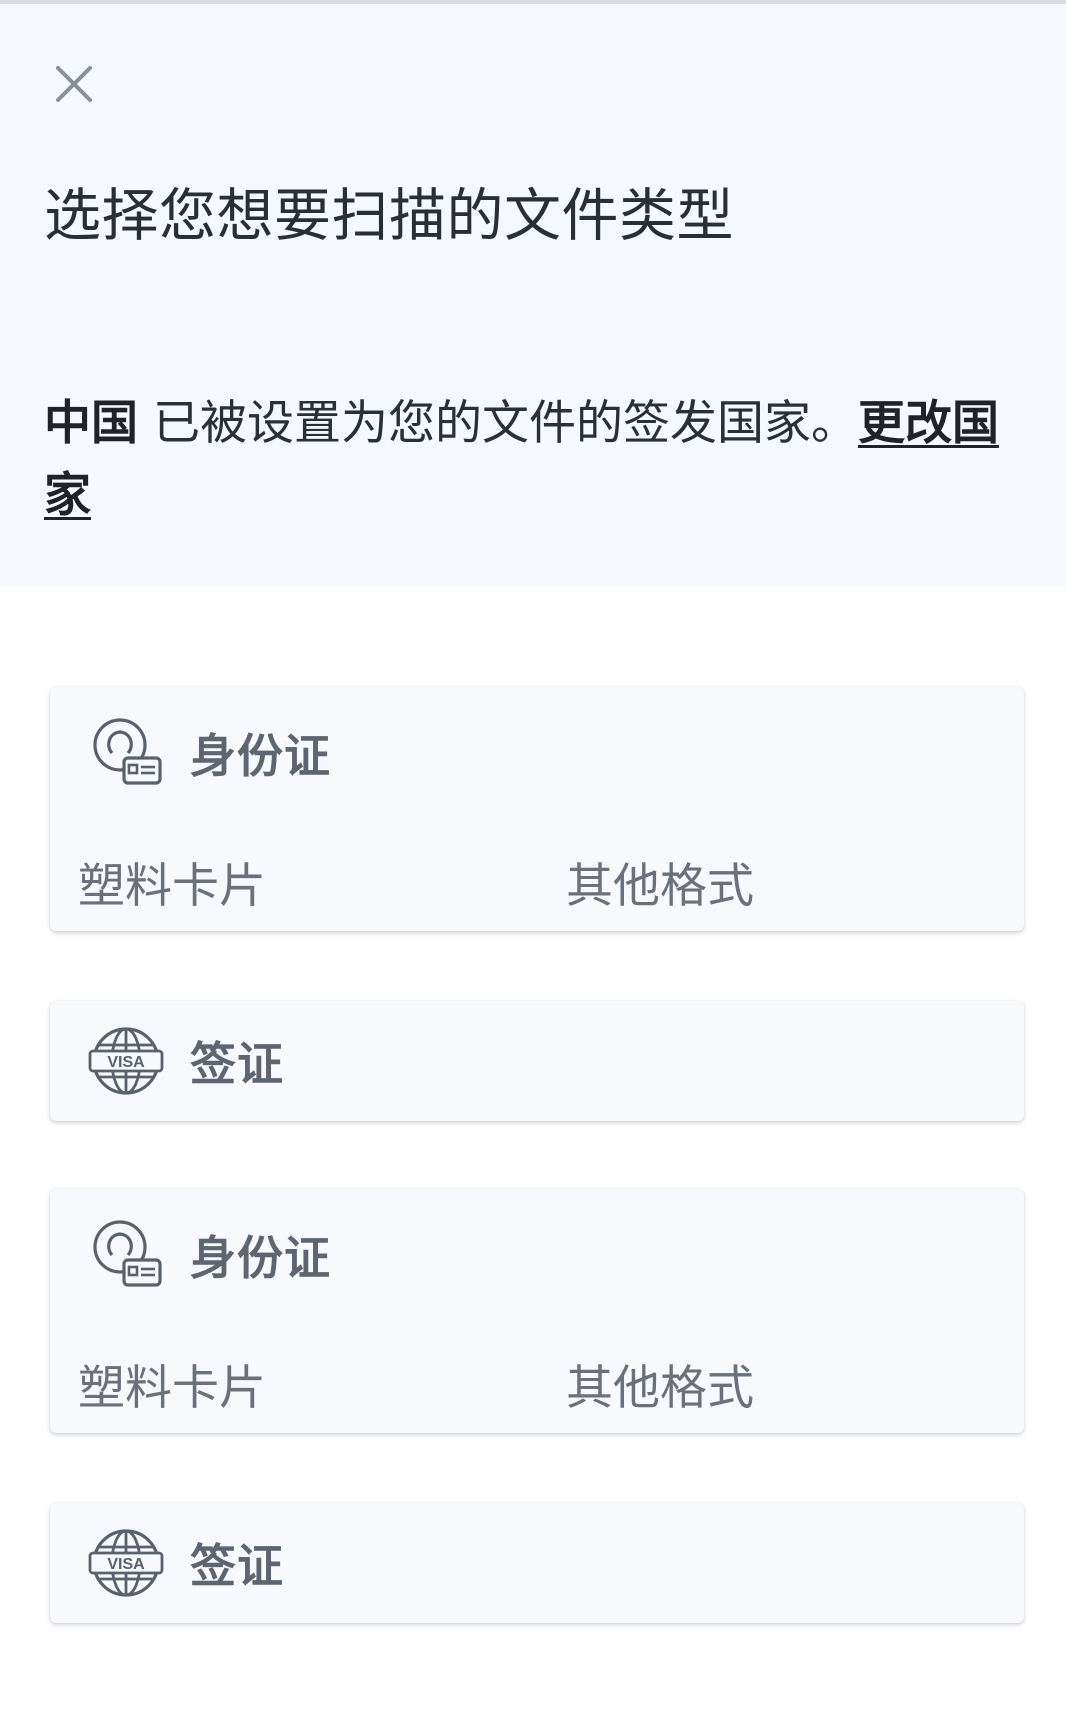 Image resolution: width=1066 pixels, height=1727 pixels. Describe the element at coordinates (389, 216) in the screenshot. I see `page-title: 选择您想要扫描的文件类型` at that location.